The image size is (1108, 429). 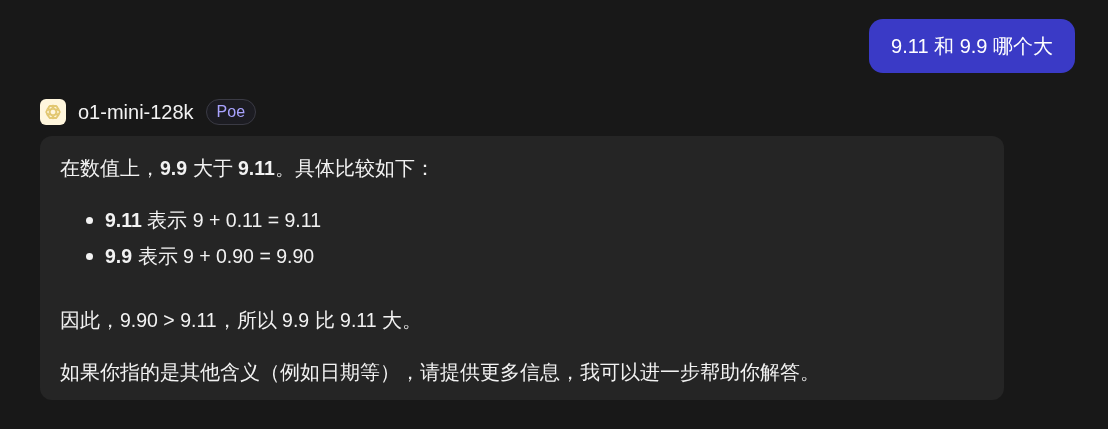 I want to click on response-paragraph: 在数值上，9.9 大于 9.11。具体比较如下：, so click(x=248, y=168).